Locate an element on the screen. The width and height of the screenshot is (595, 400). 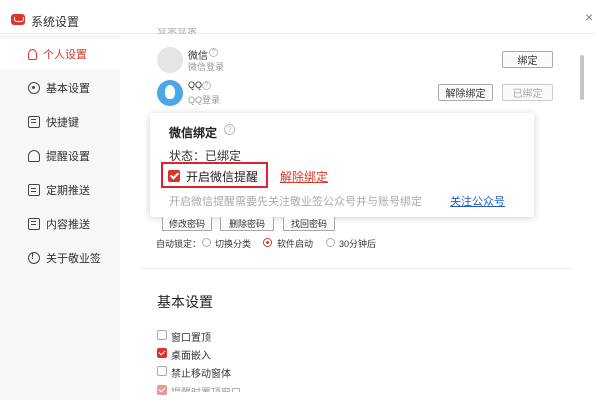
sidebar-item-scheduled-push: 定期推送 is located at coordinates (60, 190).